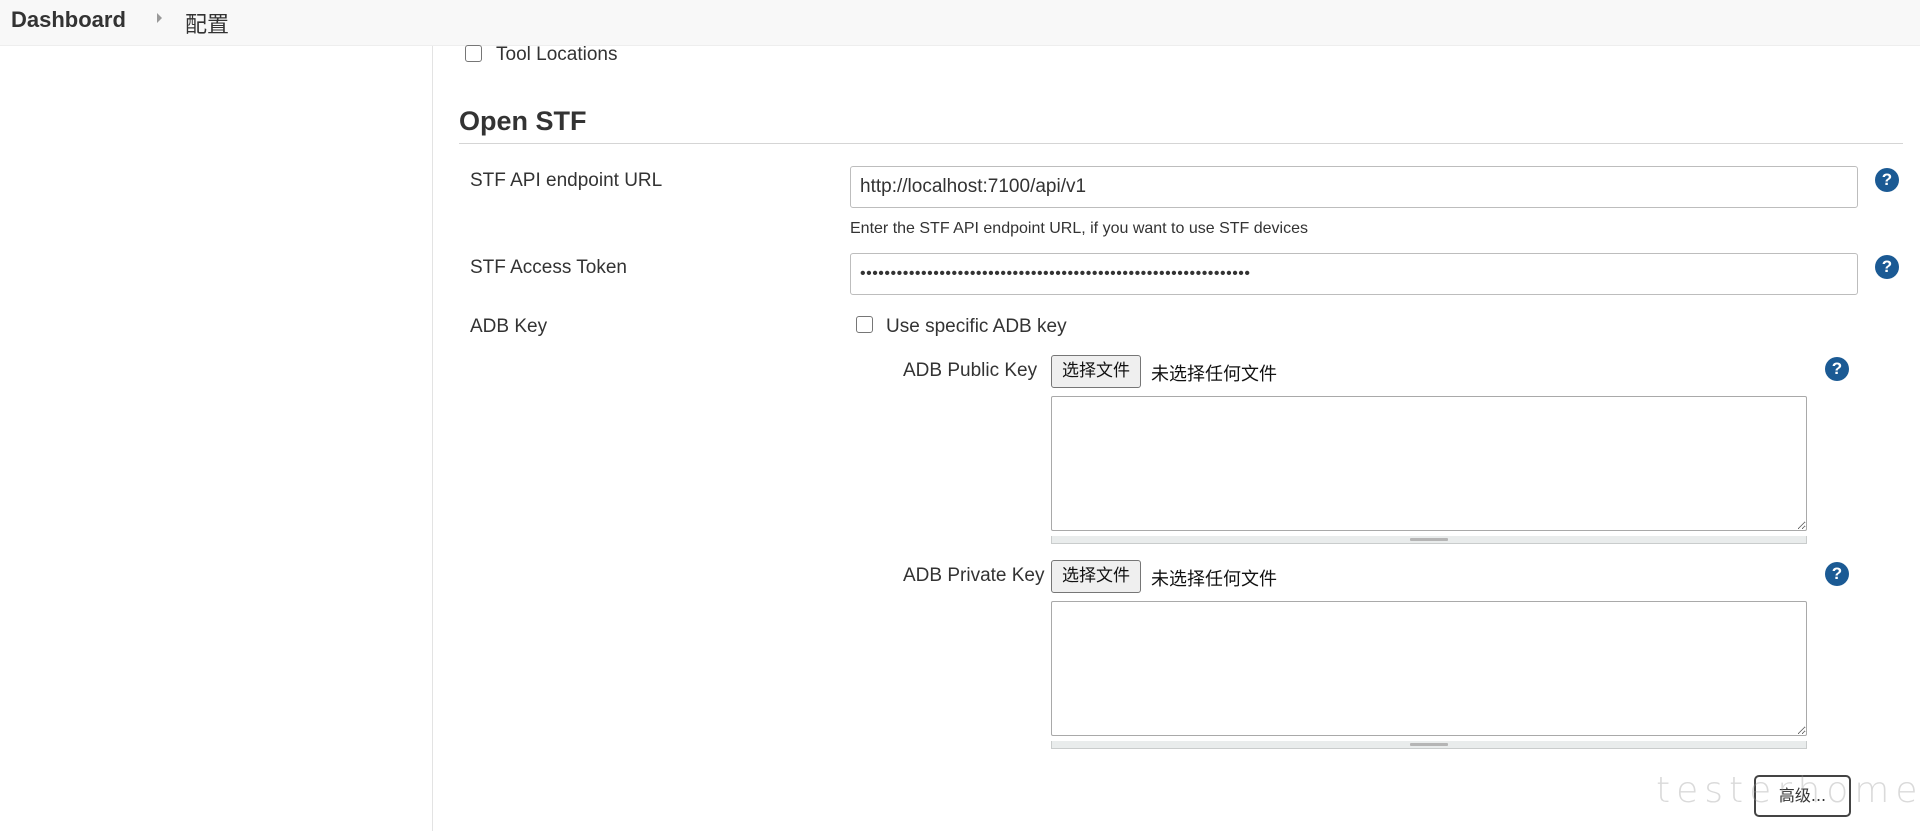 Image resolution: width=1920 pixels, height=831 pixels. What do you see at coordinates (1887, 180) in the screenshot?
I see `stf-api-url-help-icon: ?` at bounding box center [1887, 180].